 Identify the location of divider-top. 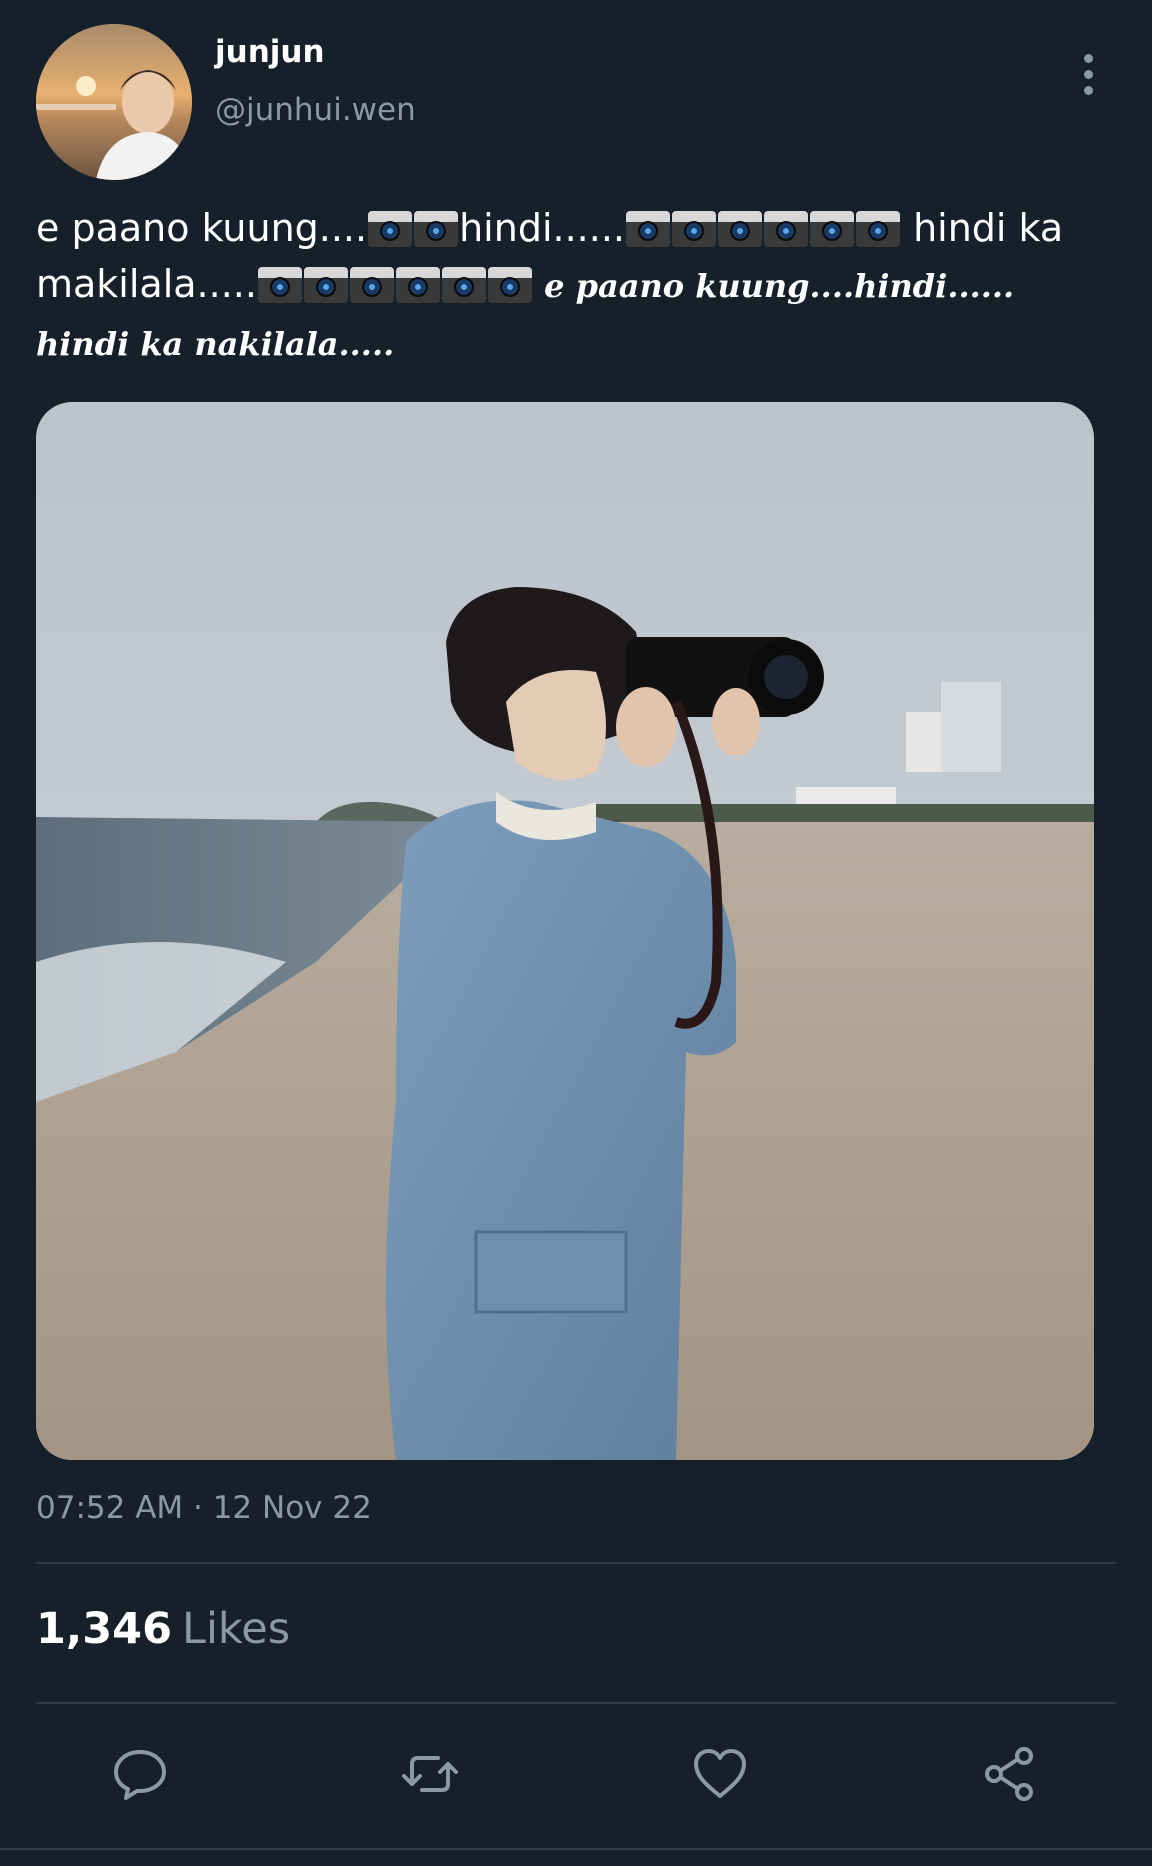
(576, 1563).